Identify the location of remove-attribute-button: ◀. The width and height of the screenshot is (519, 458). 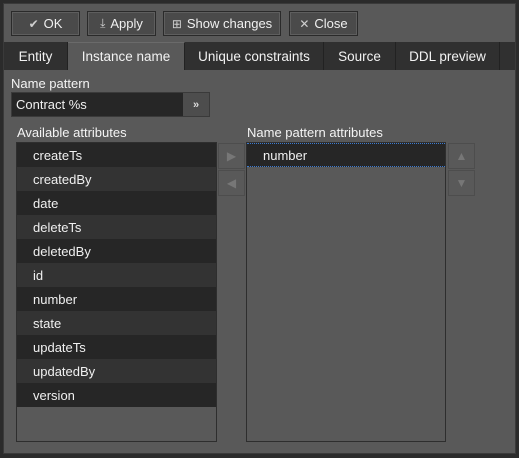
(231, 183).